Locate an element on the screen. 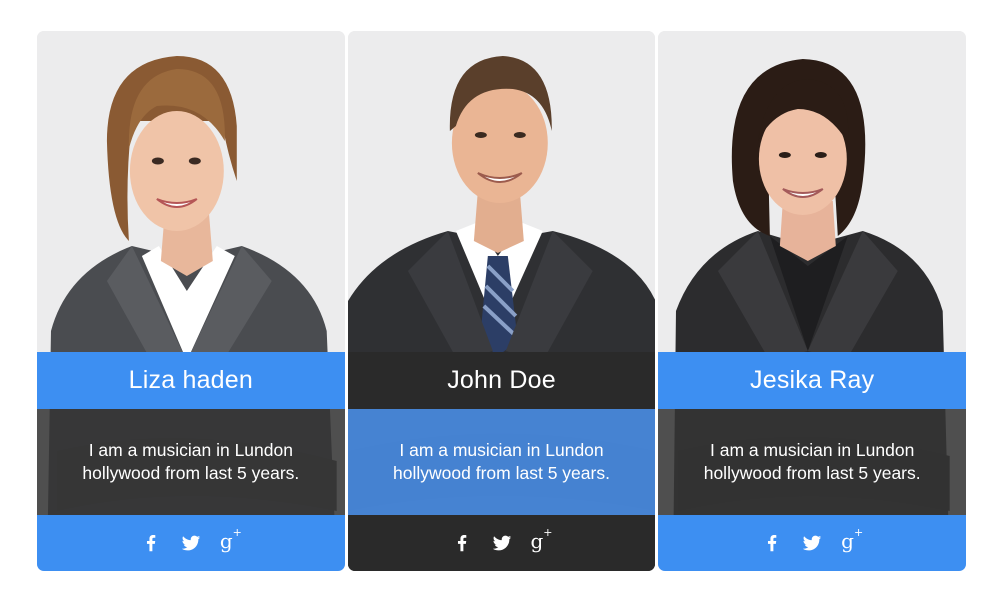 This screenshot has width=1000, height=598. member-name: John Doe is located at coordinates (501, 380).